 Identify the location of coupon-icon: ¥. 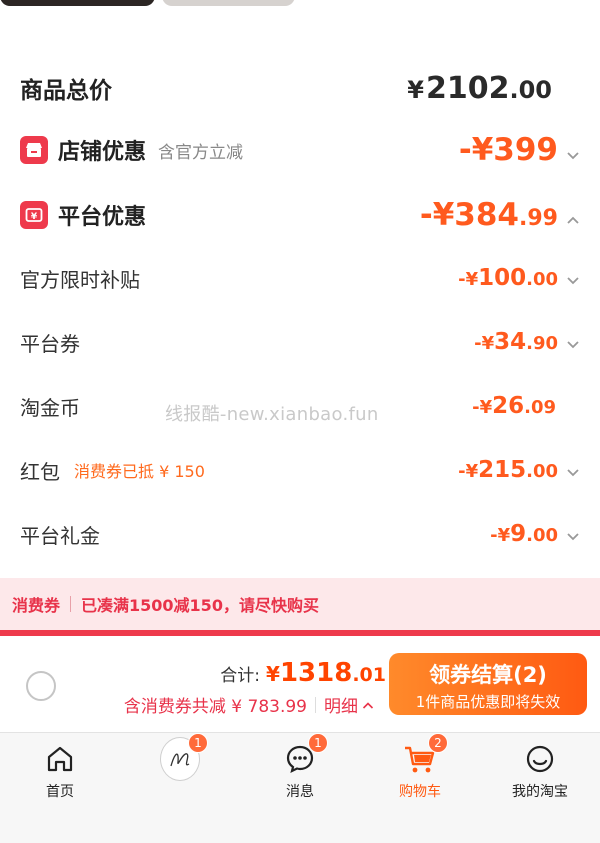
(34, 215).